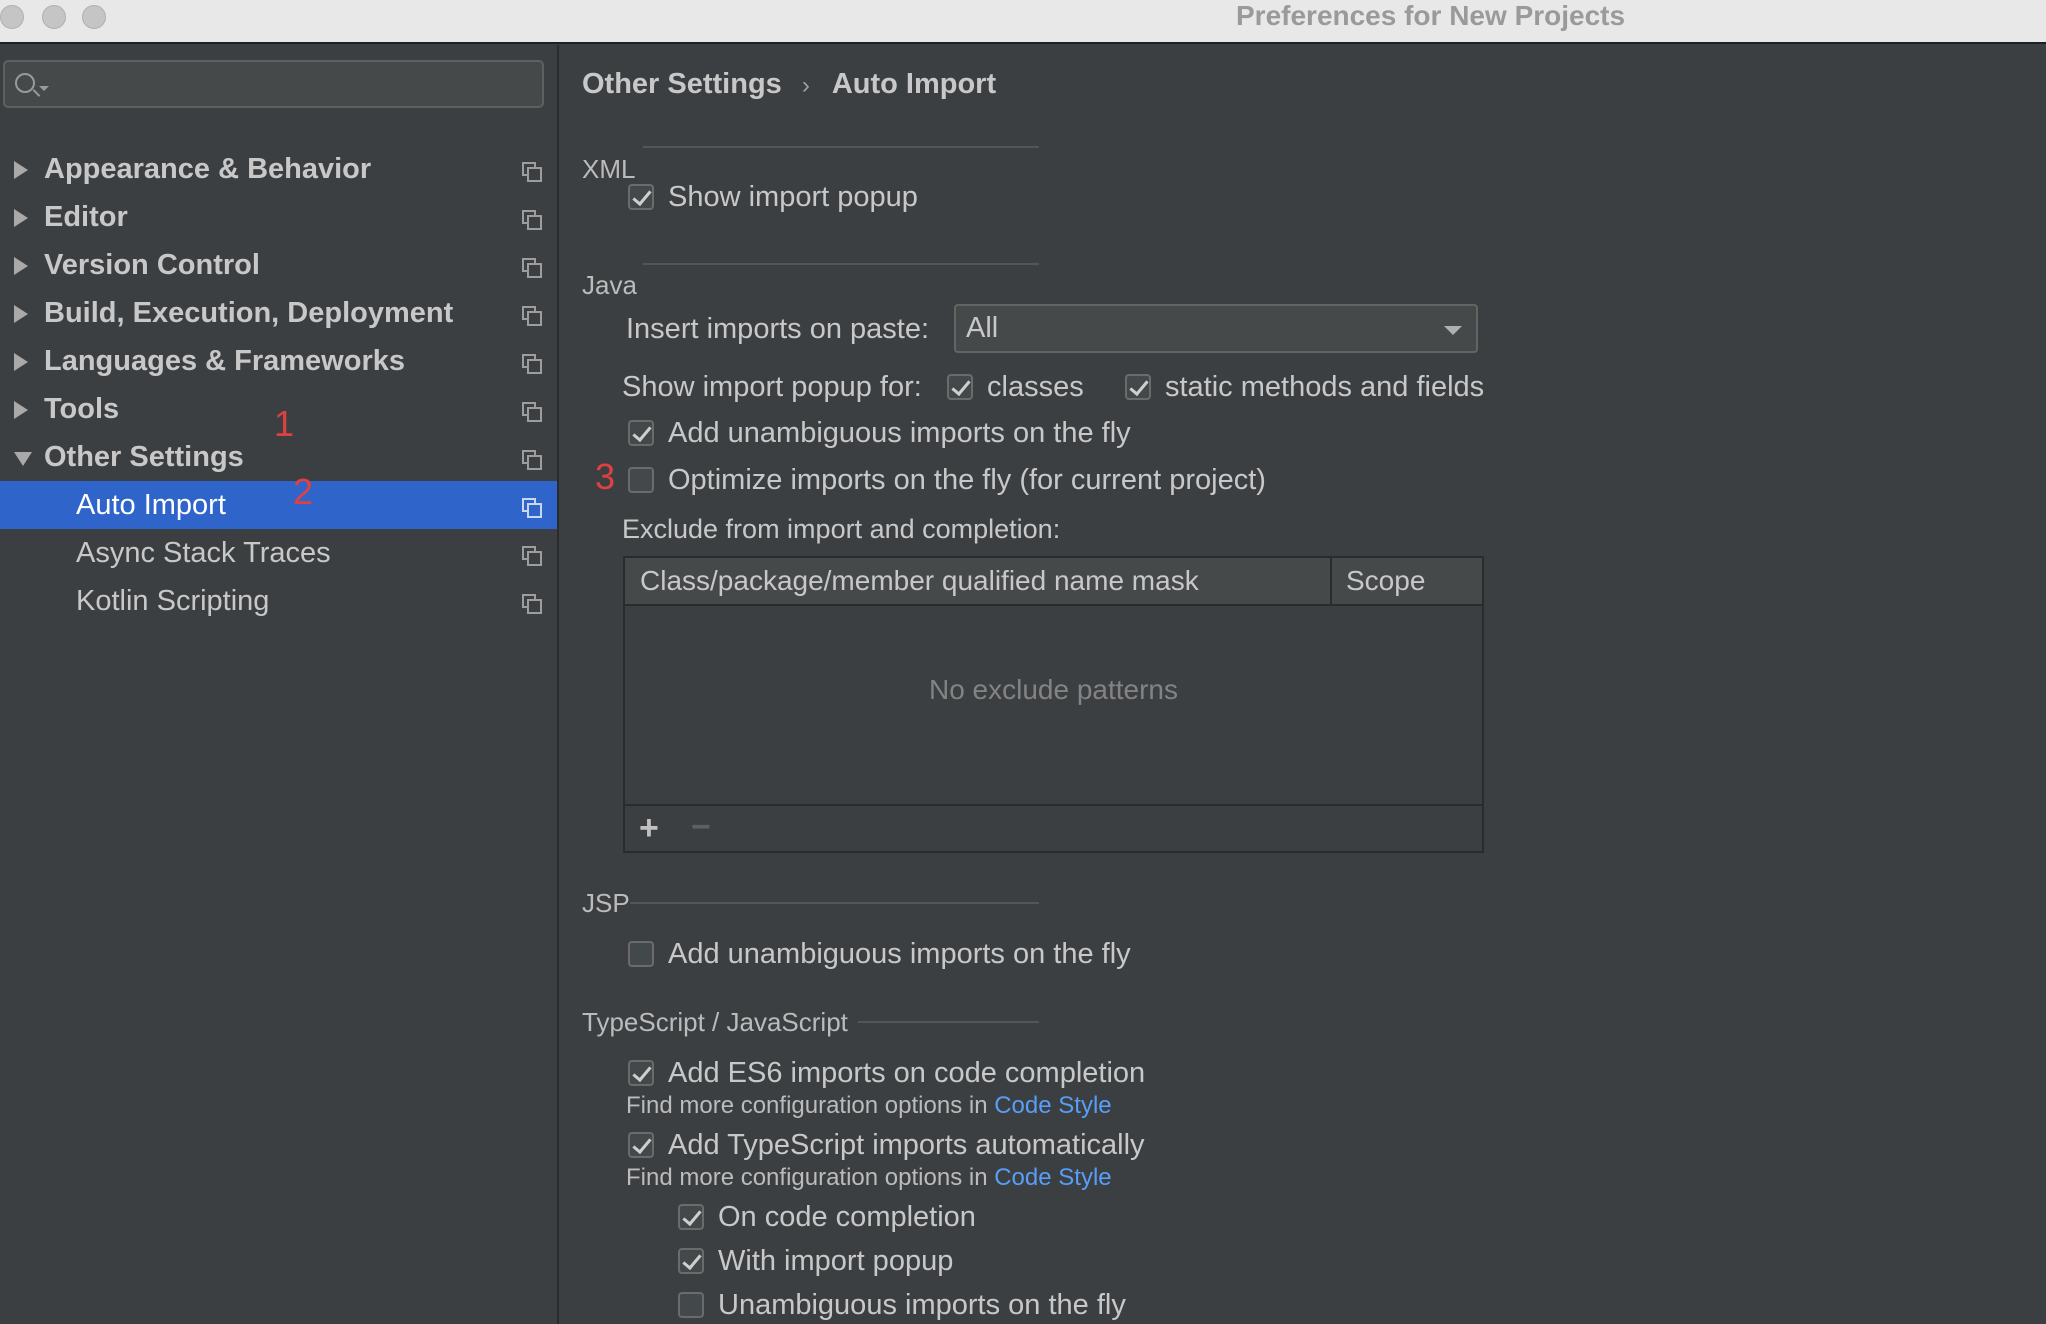 This screenshot has width=2046, height=1324. I want to click on collapse-arrow-icon, so click(23, 459).